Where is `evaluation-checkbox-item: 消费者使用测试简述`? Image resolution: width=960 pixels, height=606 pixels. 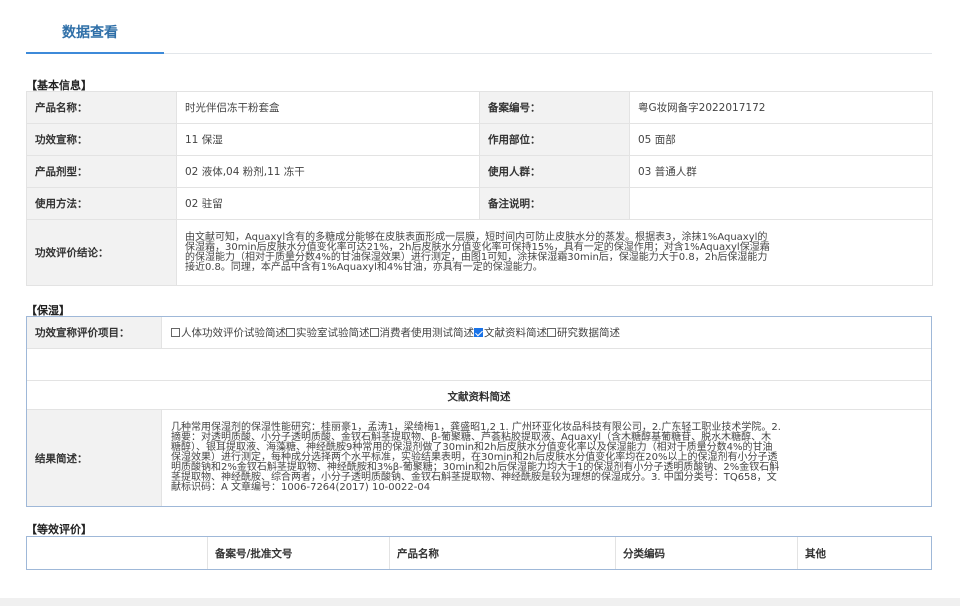 evaluation-checkbox-item: 消费者使用测试简述 is located at coordinates (422, 332).